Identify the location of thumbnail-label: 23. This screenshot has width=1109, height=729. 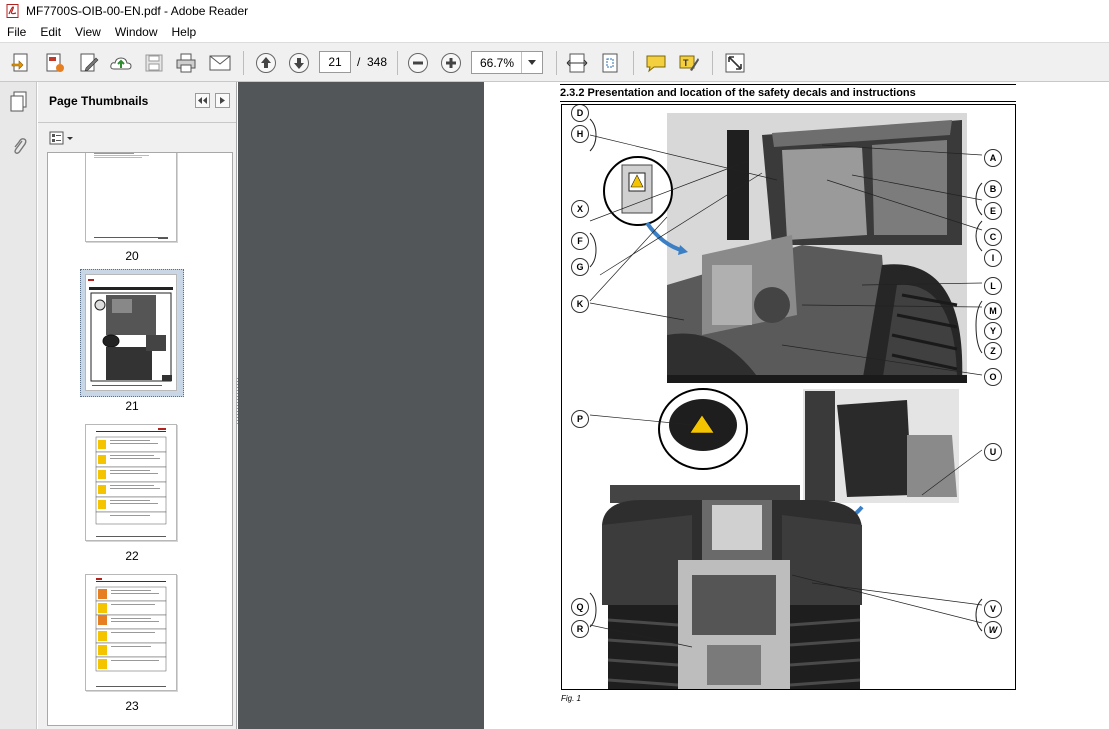
(132, 706).